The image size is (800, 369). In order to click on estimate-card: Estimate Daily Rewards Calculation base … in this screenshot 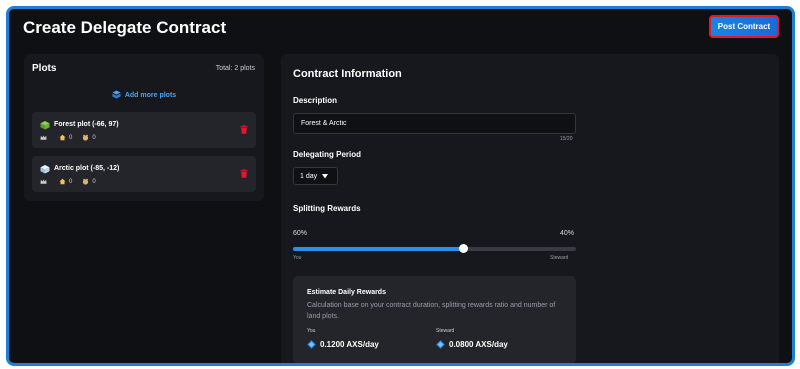, I will do `click(434, 319)`.